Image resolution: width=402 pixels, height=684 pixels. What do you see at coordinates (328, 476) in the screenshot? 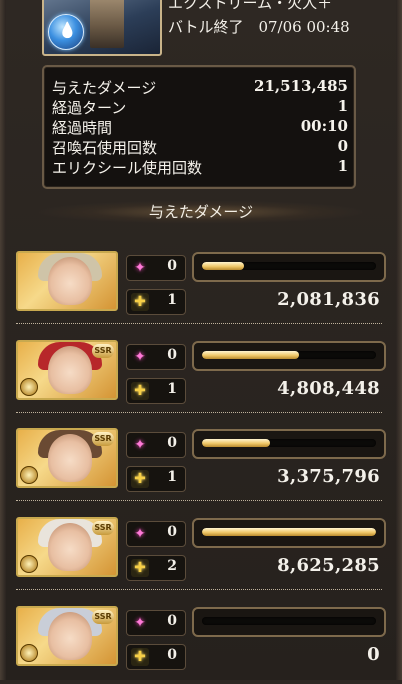
I see `damage-value: 3,375,796` at bounding box center [328, 476].